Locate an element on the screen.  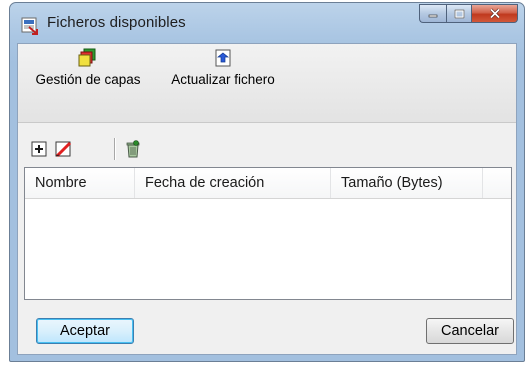
column-header-created-date: Fecha de creación is located at coordinates (233, 183).